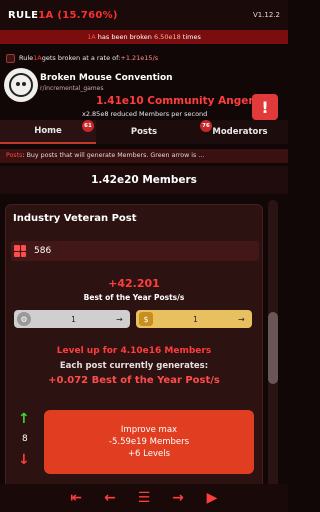 This screenshot has height=512, width=320. What do you see at coordinates (206, 126) in the screenshot?
I see `tab-moderators-badge: 76` at bounding box center [206, 126].